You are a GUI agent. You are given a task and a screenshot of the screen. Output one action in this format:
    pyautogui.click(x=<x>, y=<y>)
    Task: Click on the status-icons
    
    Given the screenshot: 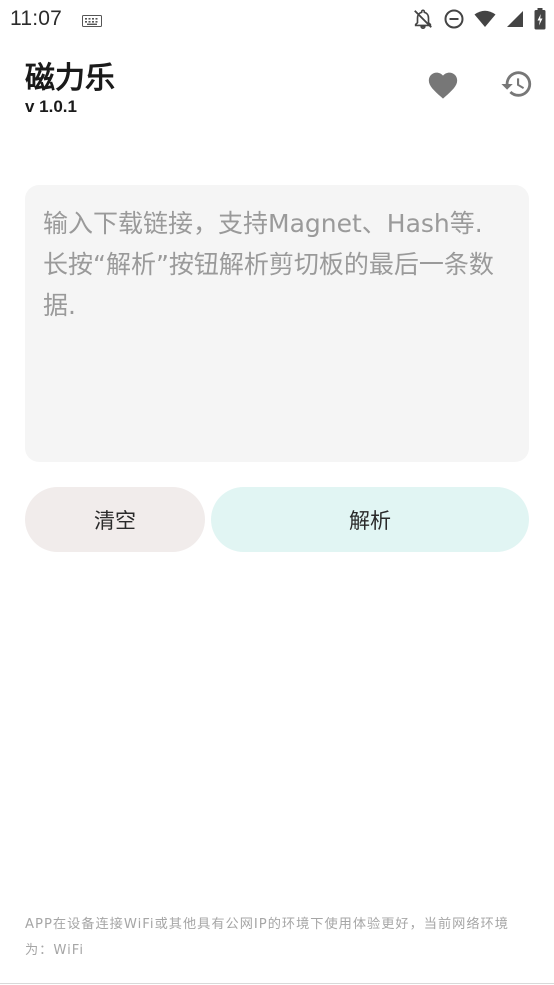 What is the action you would take?
    pyautogui.click(x=479, y=19)
    